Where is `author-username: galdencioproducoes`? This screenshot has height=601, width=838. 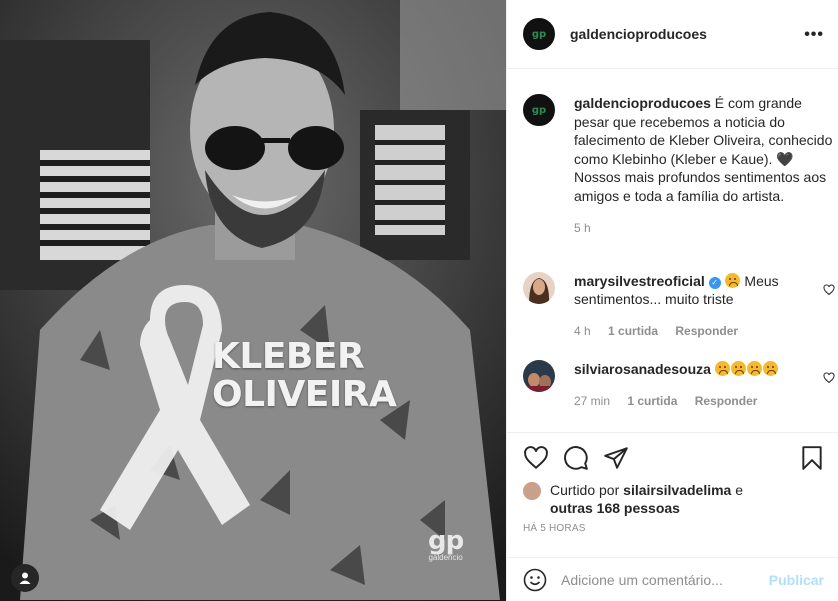
author-username: galdencioproducoes is located at coordinates (638, 34).